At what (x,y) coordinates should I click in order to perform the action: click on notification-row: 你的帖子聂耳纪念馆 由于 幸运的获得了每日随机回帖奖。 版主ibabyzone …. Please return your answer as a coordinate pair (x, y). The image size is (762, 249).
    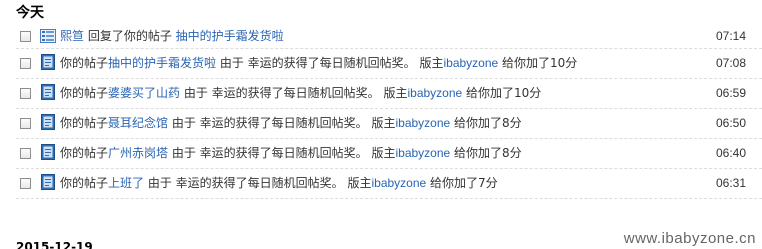
    Looking at the image, I should click on (389, 124).